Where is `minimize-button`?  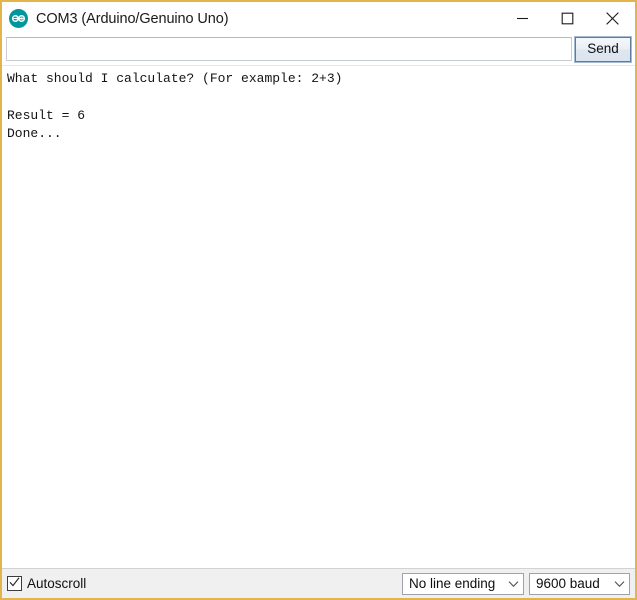 minimize-button is located at coordinates (522, 18).